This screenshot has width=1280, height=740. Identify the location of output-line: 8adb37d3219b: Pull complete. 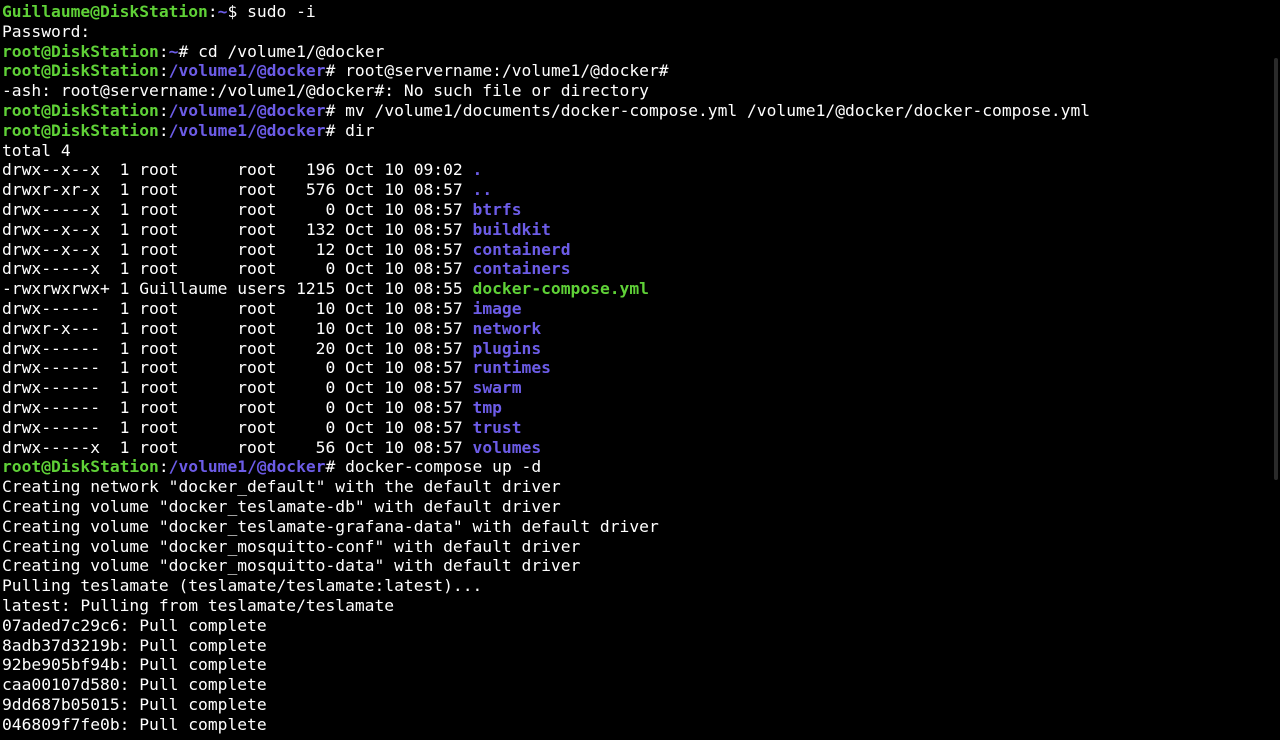
(635, 646).